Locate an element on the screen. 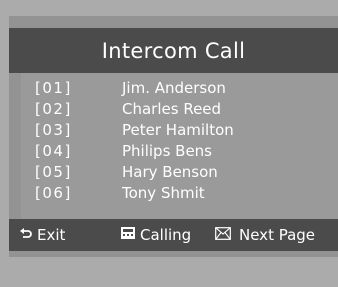 This screenshot has width=338, height=287. entry-name: Philips Bens is located at coordinates (167, 151).